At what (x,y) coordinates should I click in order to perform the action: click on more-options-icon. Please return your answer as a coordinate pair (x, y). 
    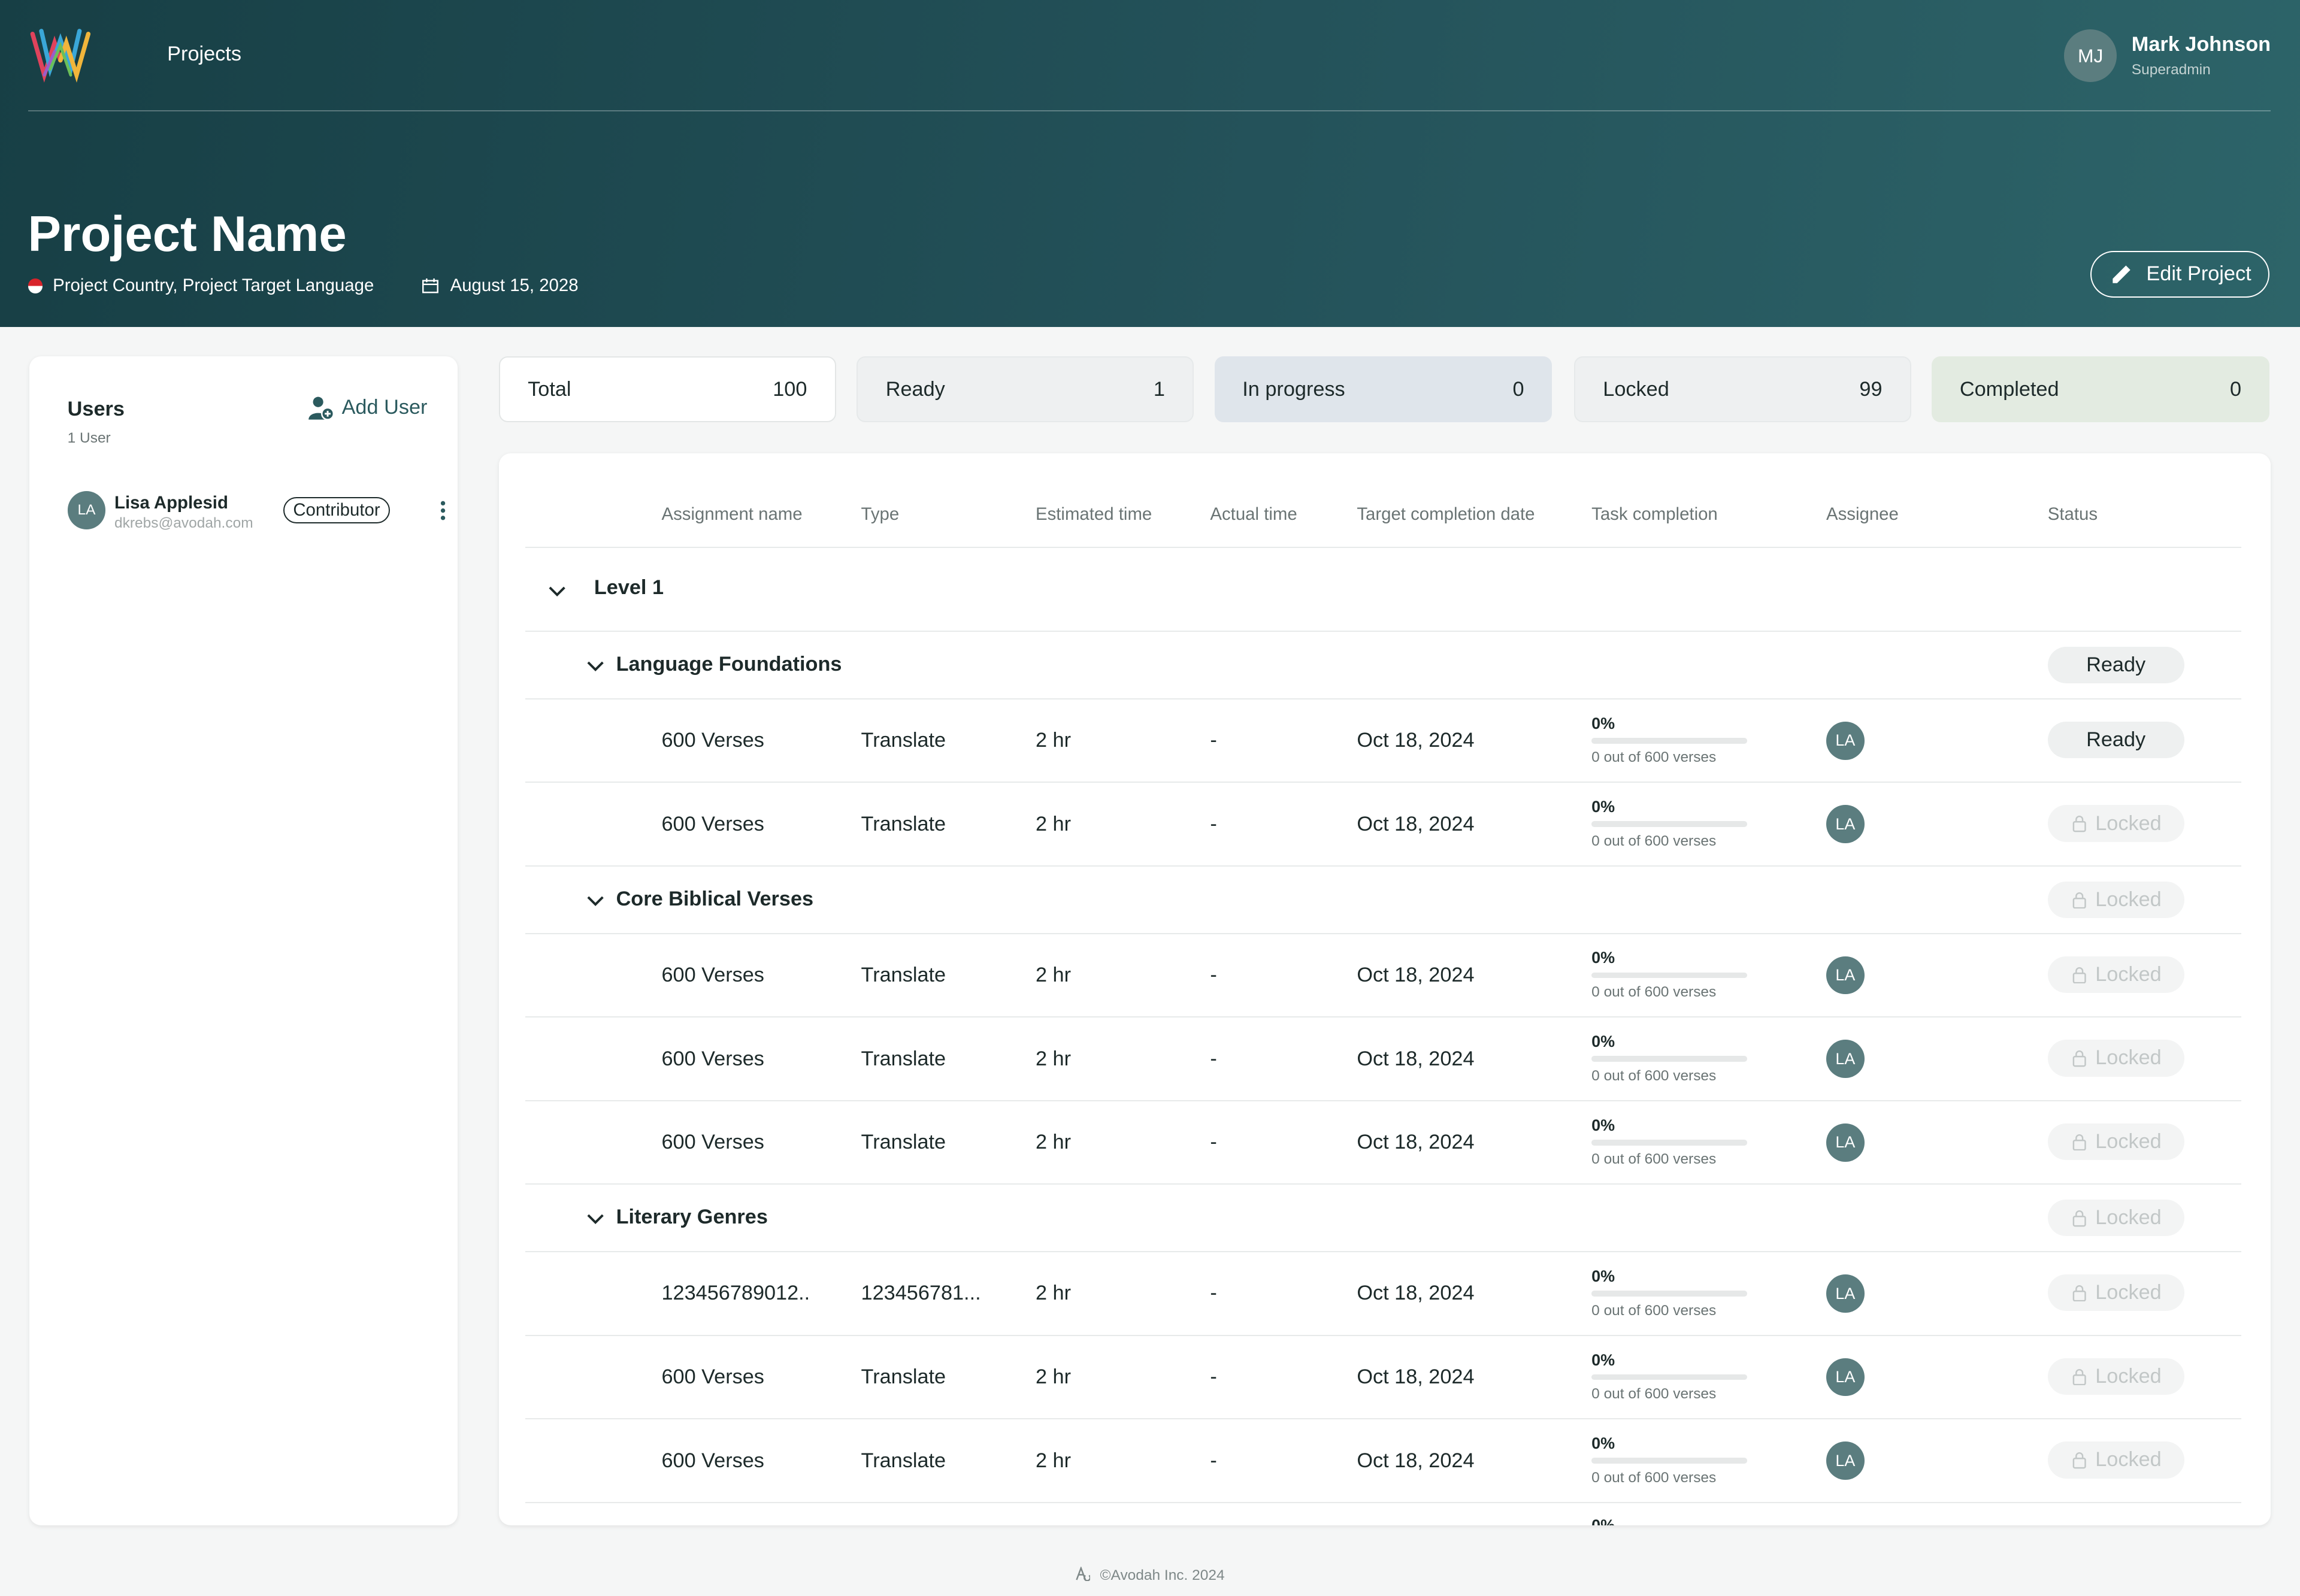
    Looking at the image, I should click on (443, 510).